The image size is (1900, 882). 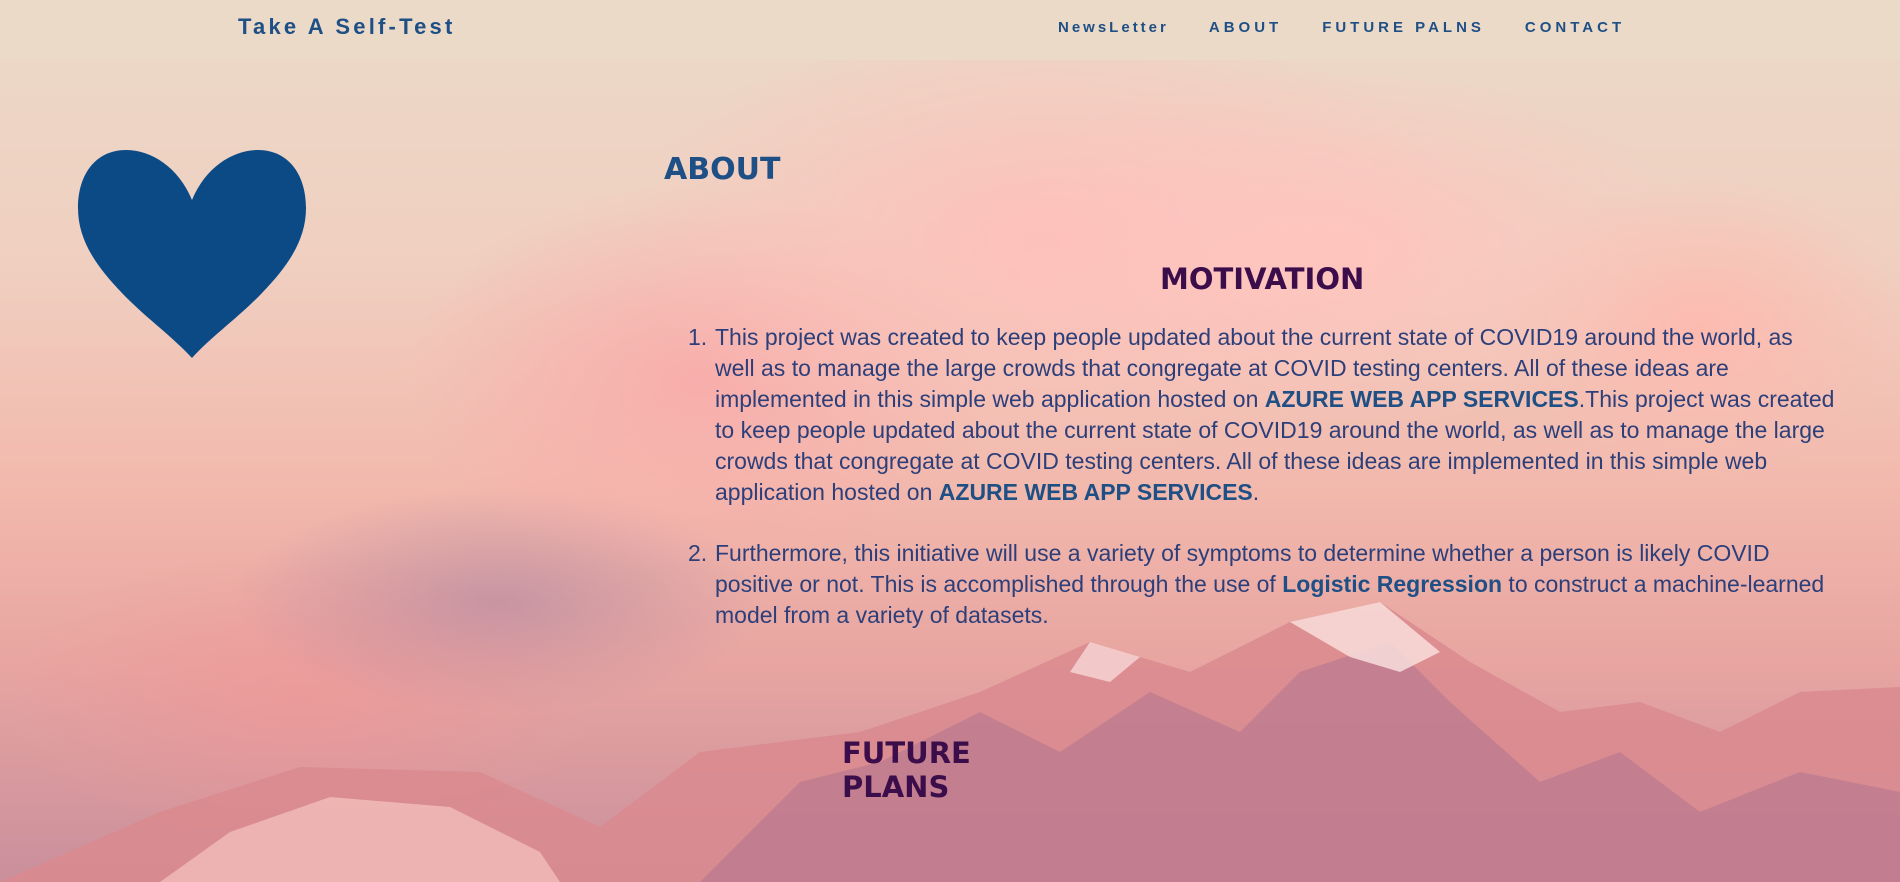 What do you see at coordinates (346, 27) in the screenshot?
I see `site-brand: Take A Self-Test` at bounding box center [346, 27].